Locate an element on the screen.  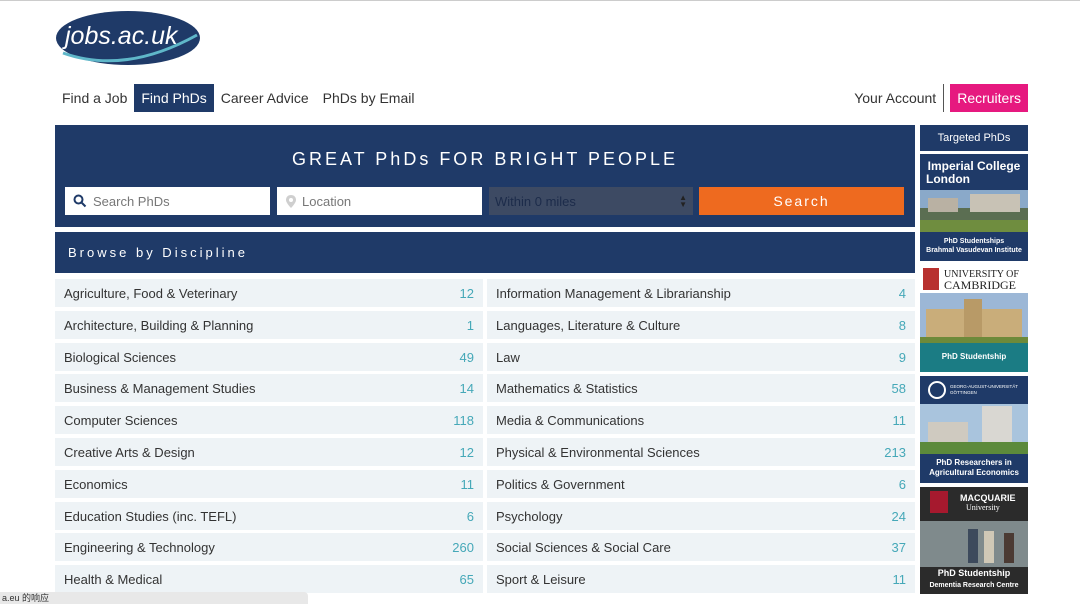
browser-status-bar: a.eu 的响应 is located at coordinates (154, 598).